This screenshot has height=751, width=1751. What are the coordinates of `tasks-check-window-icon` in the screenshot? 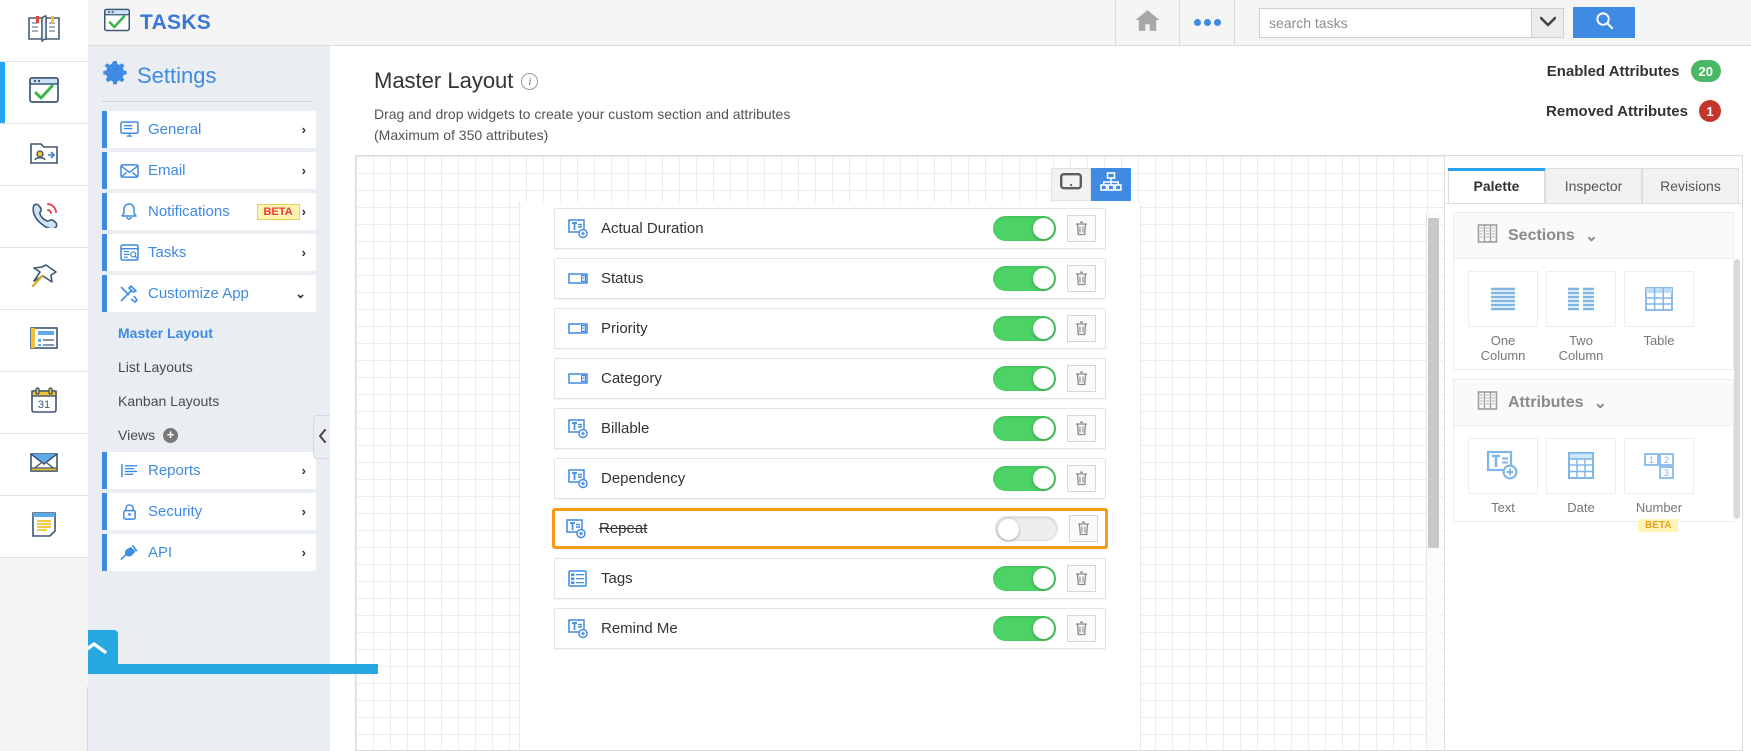 It's located at (117, 22).